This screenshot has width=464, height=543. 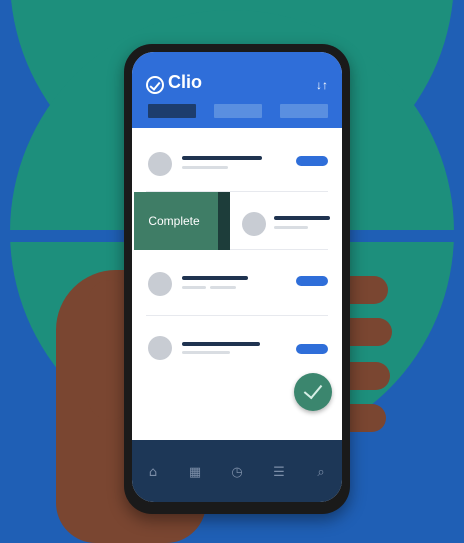 What do you see at coordinates (185, 82) in the screenshot?
I see `app-logo-text: Clio` at bounding box center [185, 82].